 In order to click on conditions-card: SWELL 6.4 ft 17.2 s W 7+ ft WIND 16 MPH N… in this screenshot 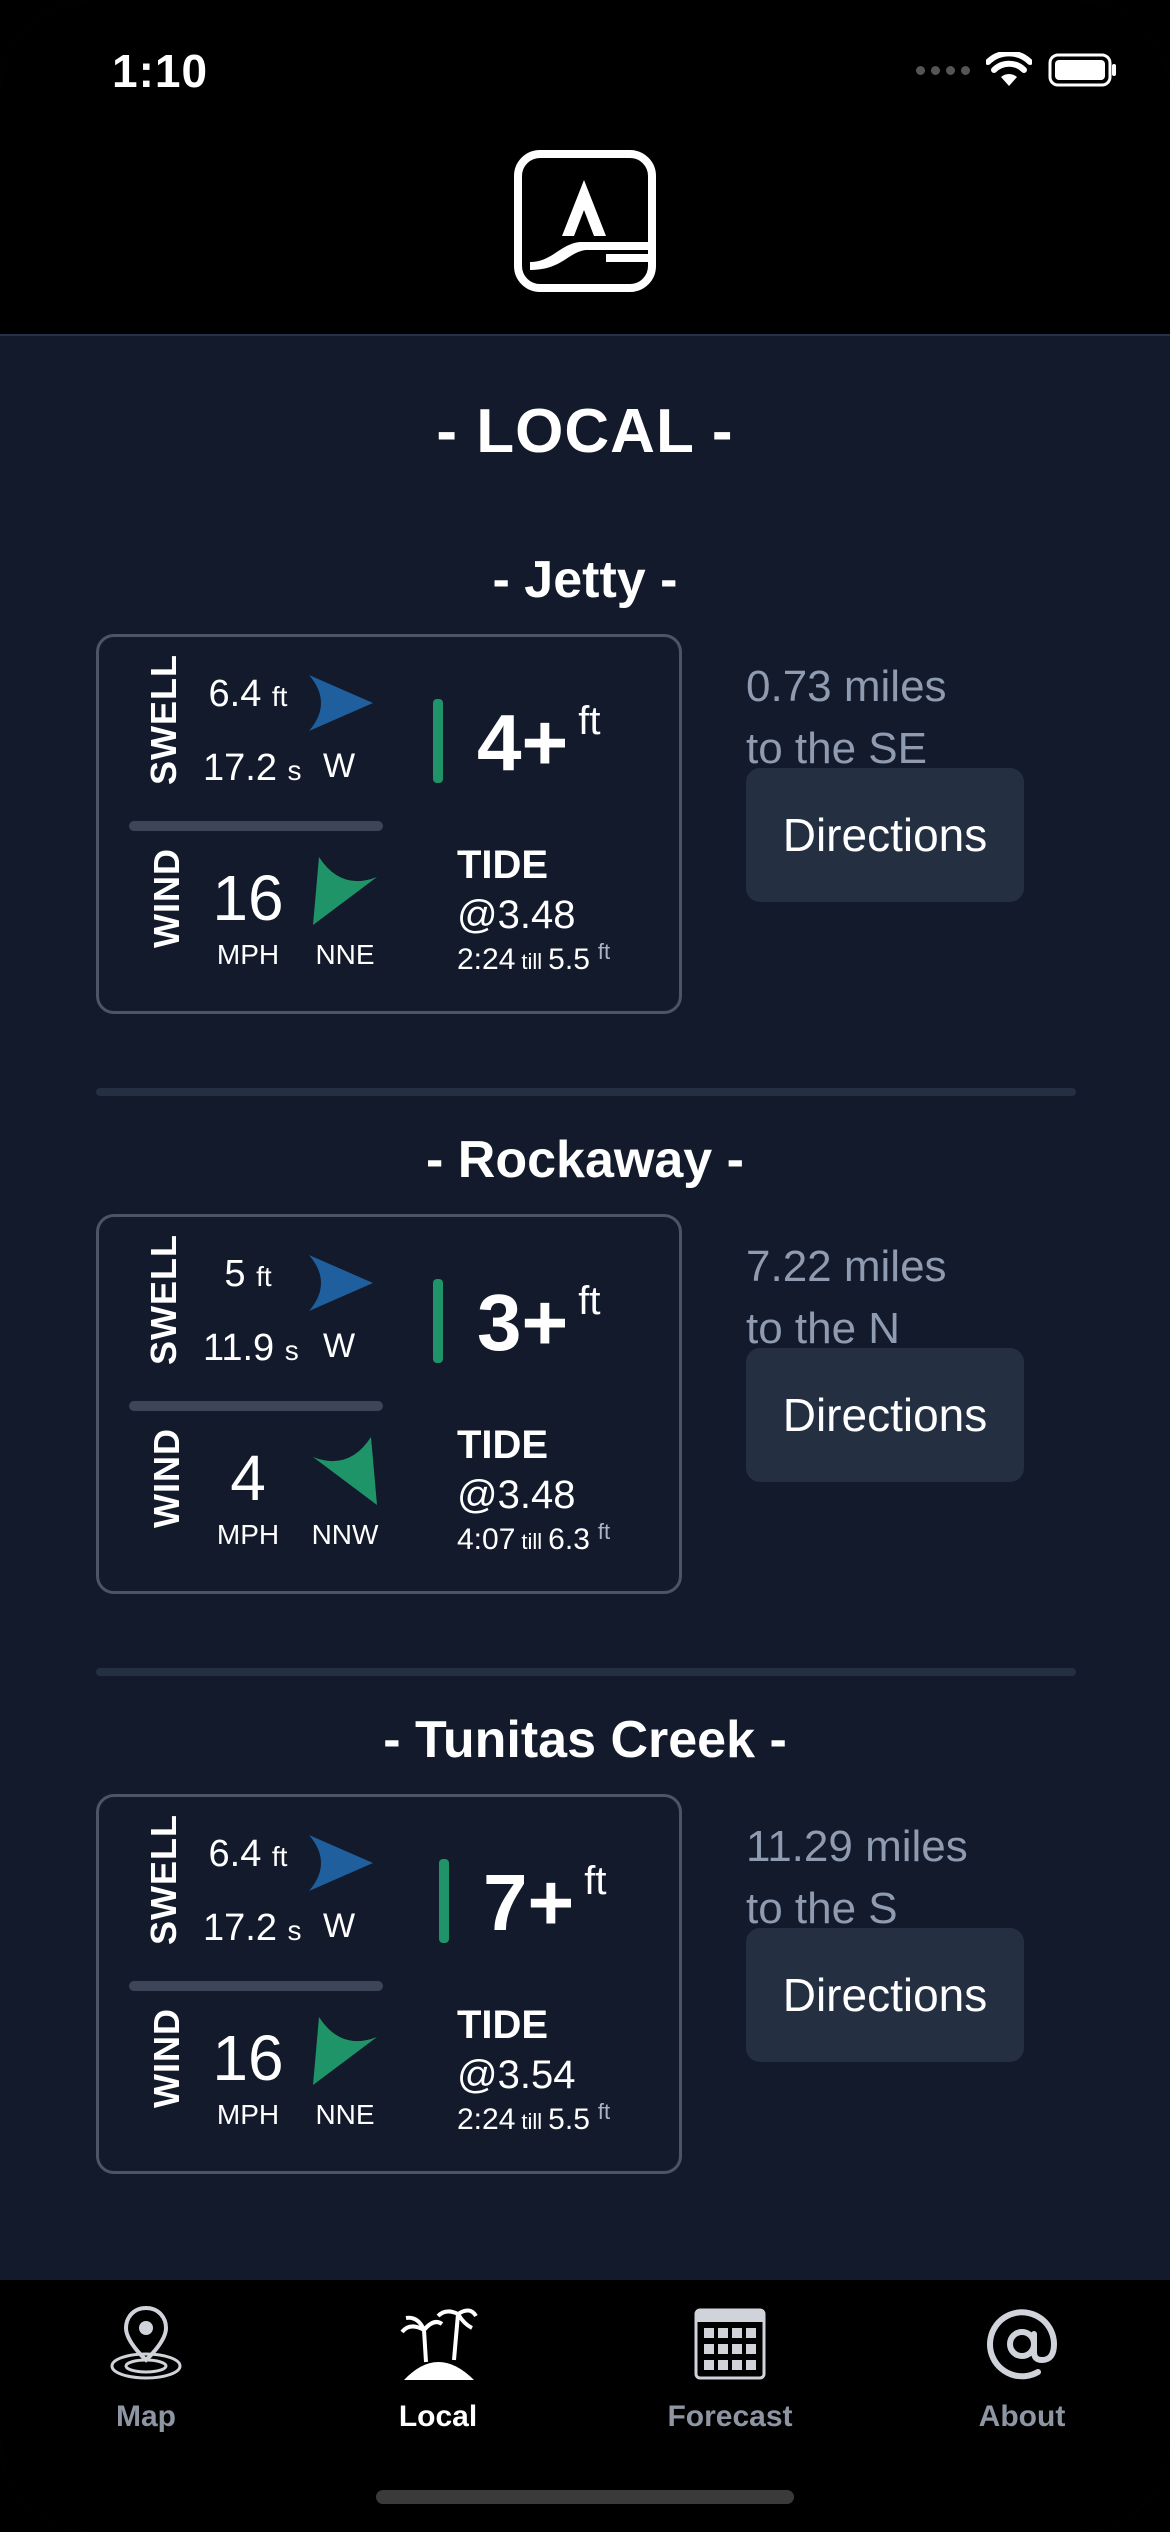, I will do `click(389, 1984)`.